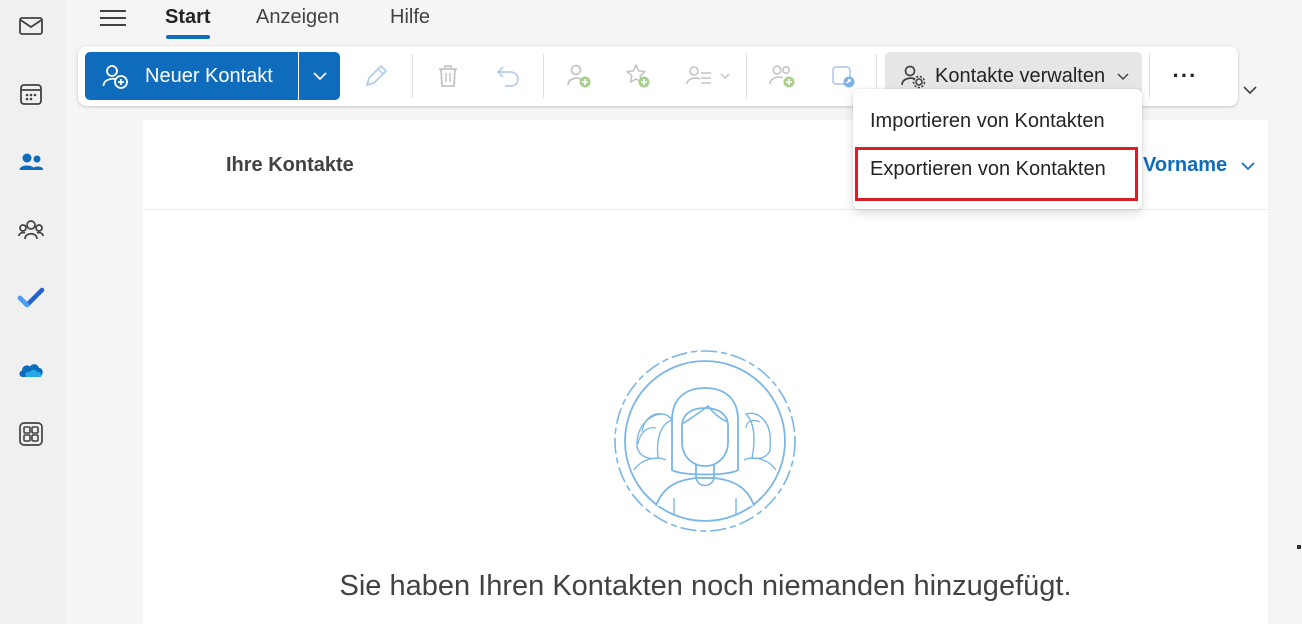 The height and width of the screenshot is (624, 1302). Describe the element at coordinates (579, 76) in the screenshot. I see `add-to-group-icon` at that location.